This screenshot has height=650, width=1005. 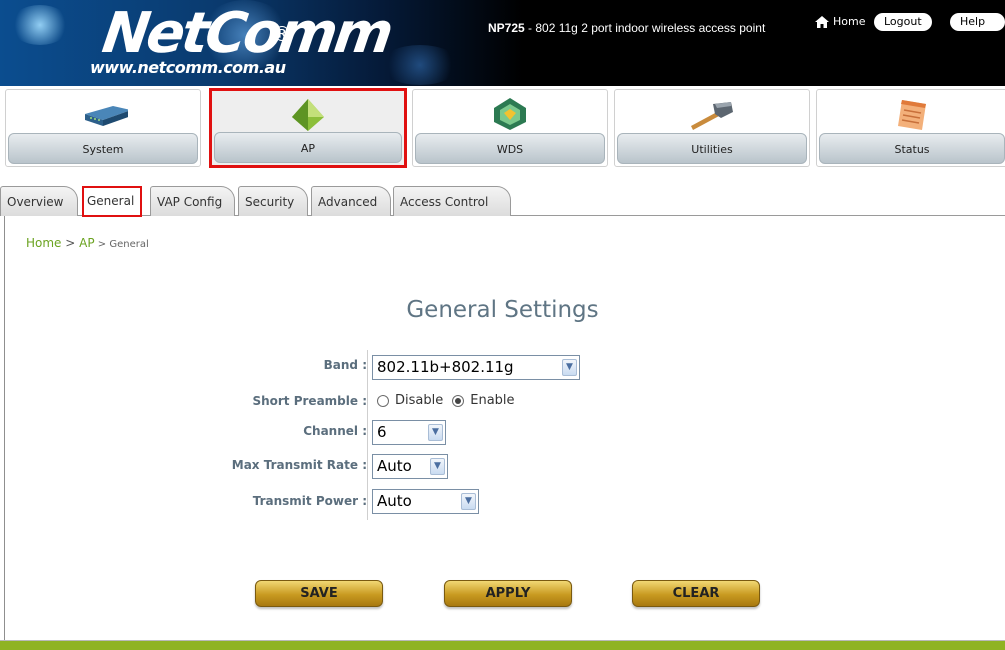 What do you see at coordinates (188, 67) in the screenshot?
I see `logo-url: www.netcomm.com.au` at bounding box center [188, 67].